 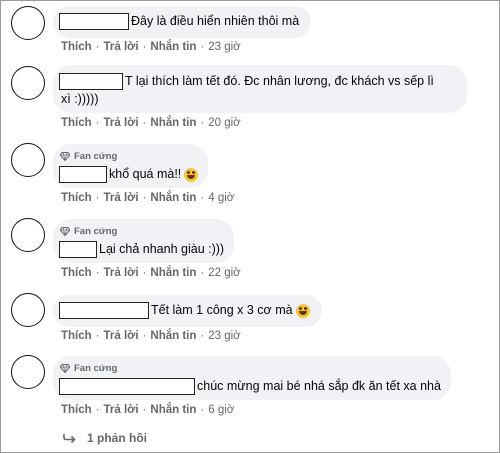 What do you see at coordinates (221, 410) in the screenshot?
I see `comment-time: 6 giờ` at bounding box center [221, 410].